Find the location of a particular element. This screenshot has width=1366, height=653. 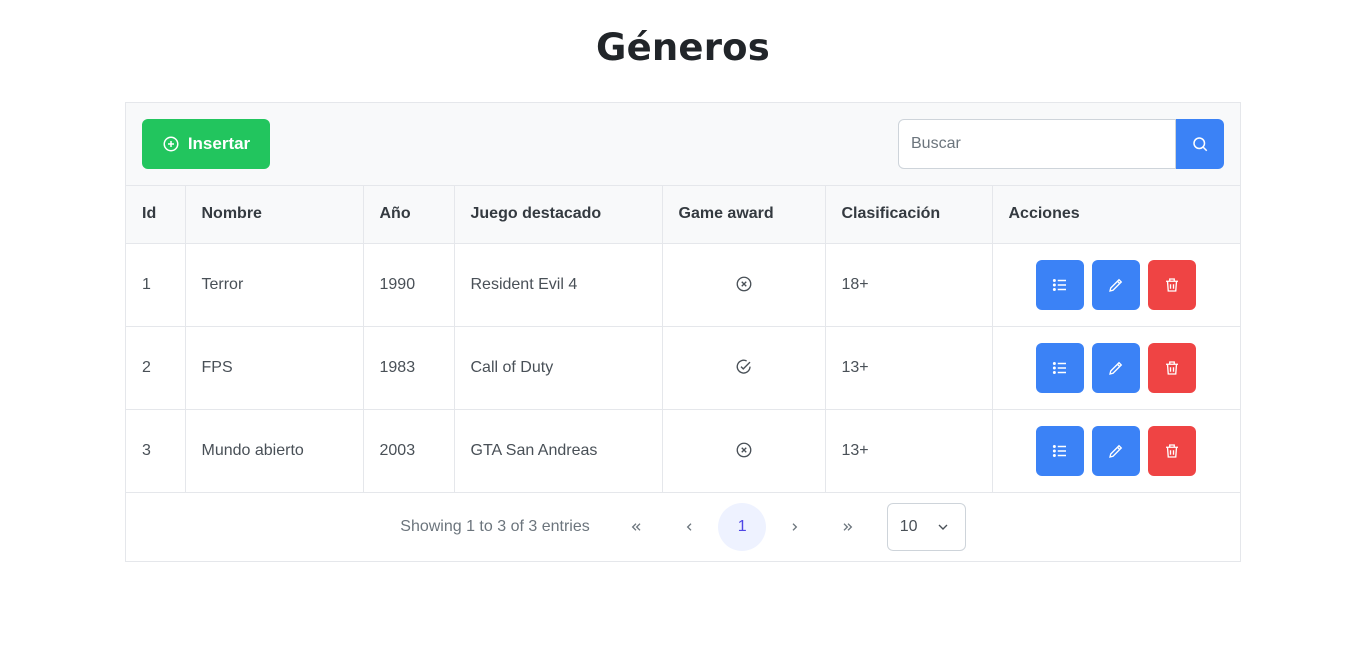

rows-per-page-value: 10 is located at coordinates (908, 526).